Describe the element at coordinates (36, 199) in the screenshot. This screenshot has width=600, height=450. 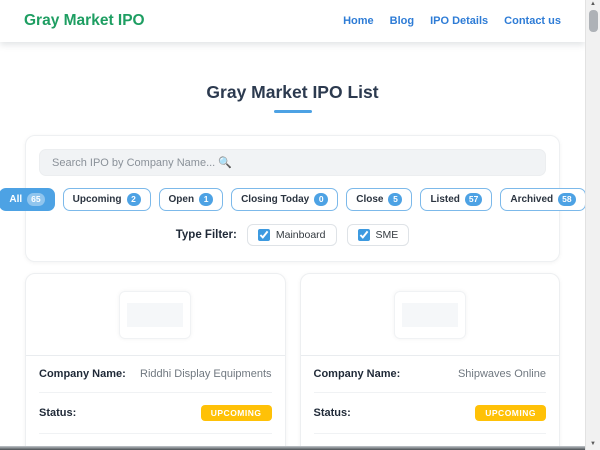
I see `filter-all-count: 65` at that location.